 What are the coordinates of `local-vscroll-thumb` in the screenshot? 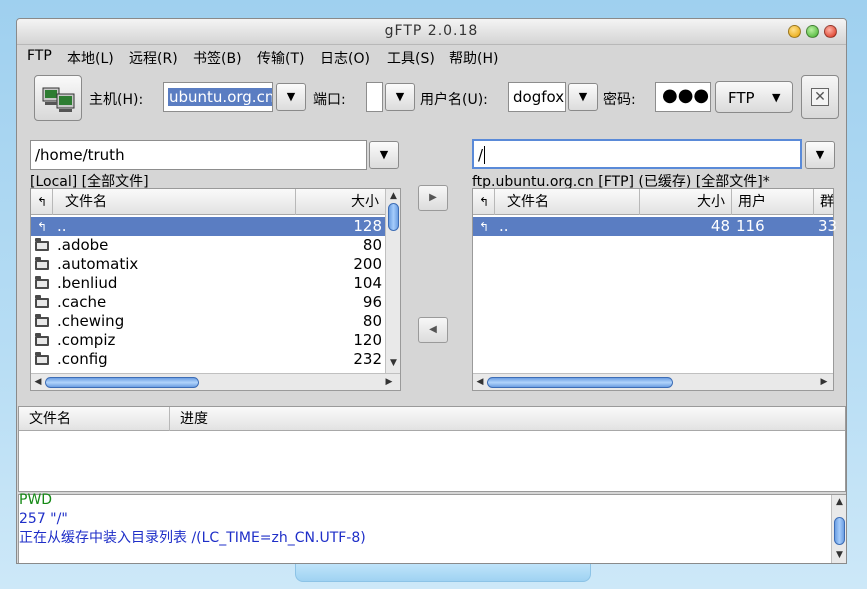 It's located at (393, 217).